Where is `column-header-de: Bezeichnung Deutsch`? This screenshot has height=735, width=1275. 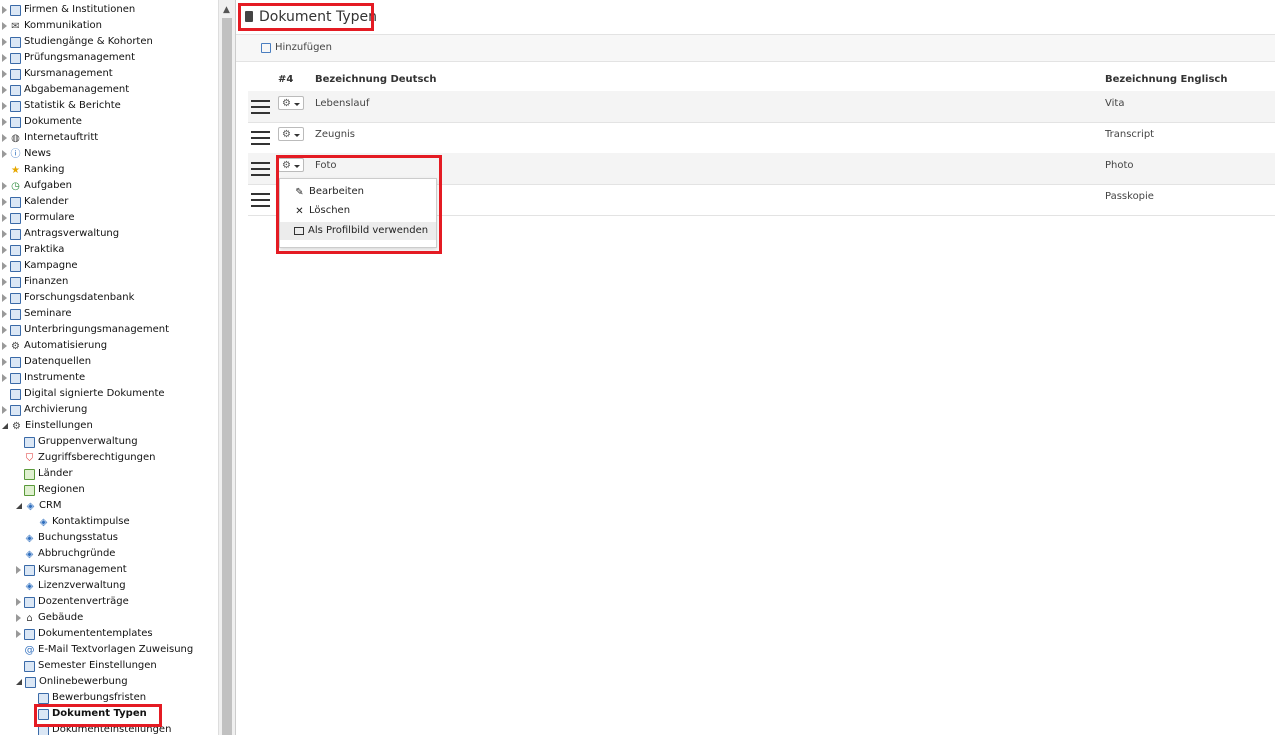 column-header-de: Bezeichnung Deutsch is located at coordinates (375, 79).